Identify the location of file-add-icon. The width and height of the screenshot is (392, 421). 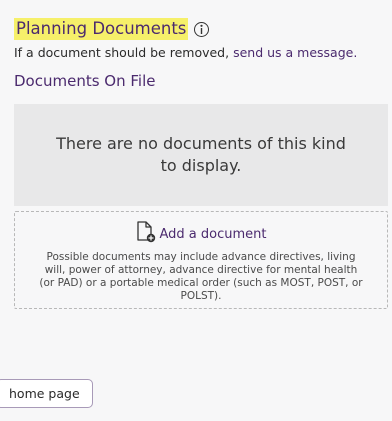
(146, 234).